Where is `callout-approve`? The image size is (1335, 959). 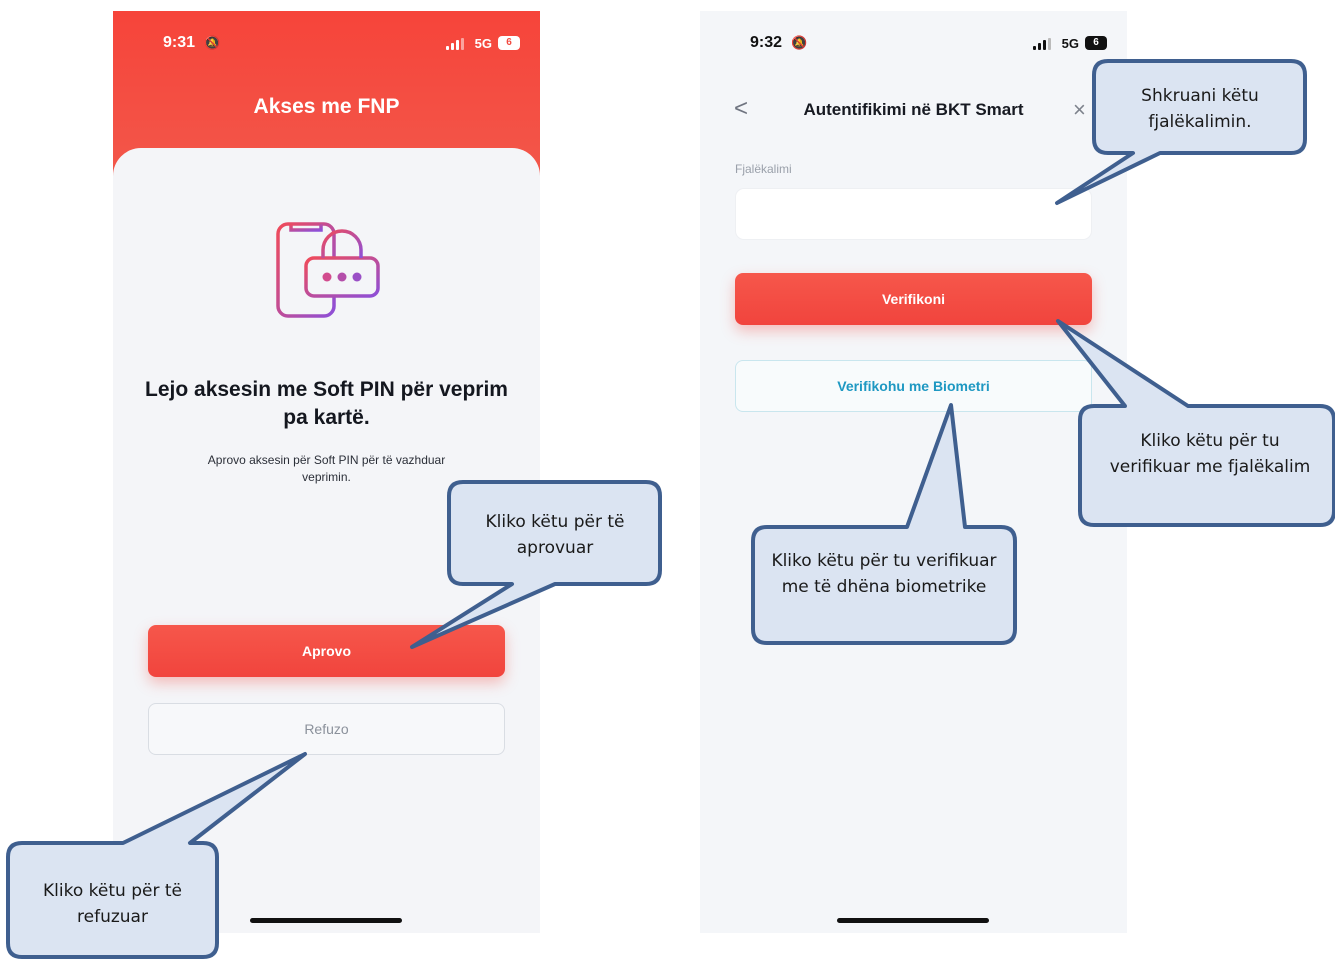
callout-approve is located at coordinates (536, 564).